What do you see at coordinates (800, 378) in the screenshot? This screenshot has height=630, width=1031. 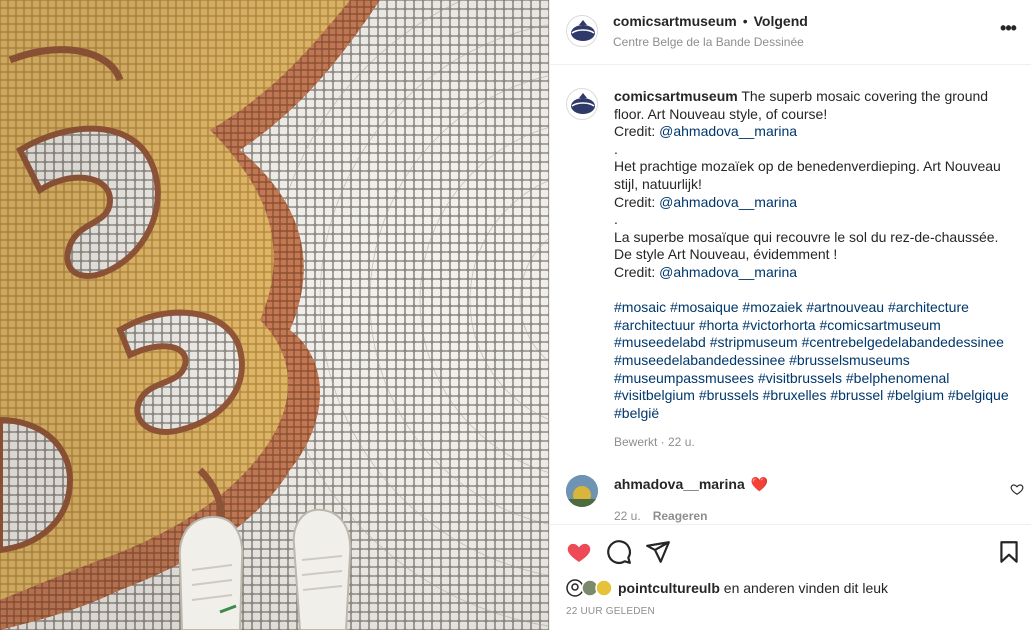 I see `hashtag-link: #visitbrussels` at bounding box center [800, 378].